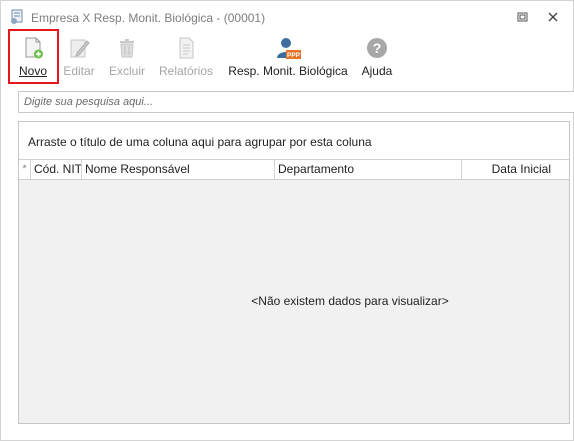  I want to click on app-icon, so click(17, 16).